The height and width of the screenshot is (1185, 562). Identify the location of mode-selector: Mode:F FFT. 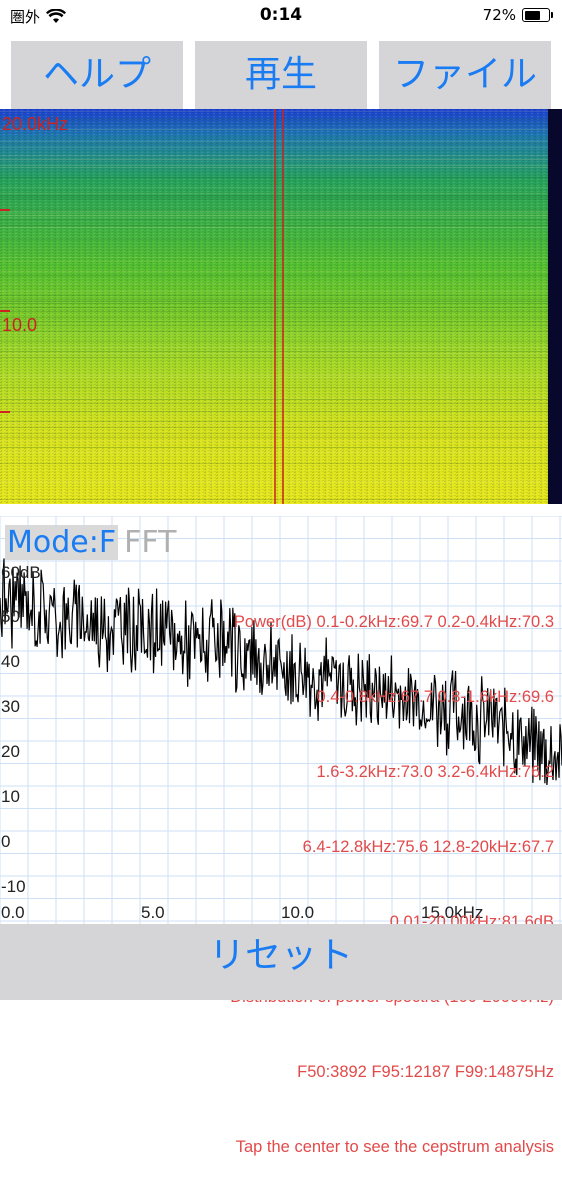
(90, 543).